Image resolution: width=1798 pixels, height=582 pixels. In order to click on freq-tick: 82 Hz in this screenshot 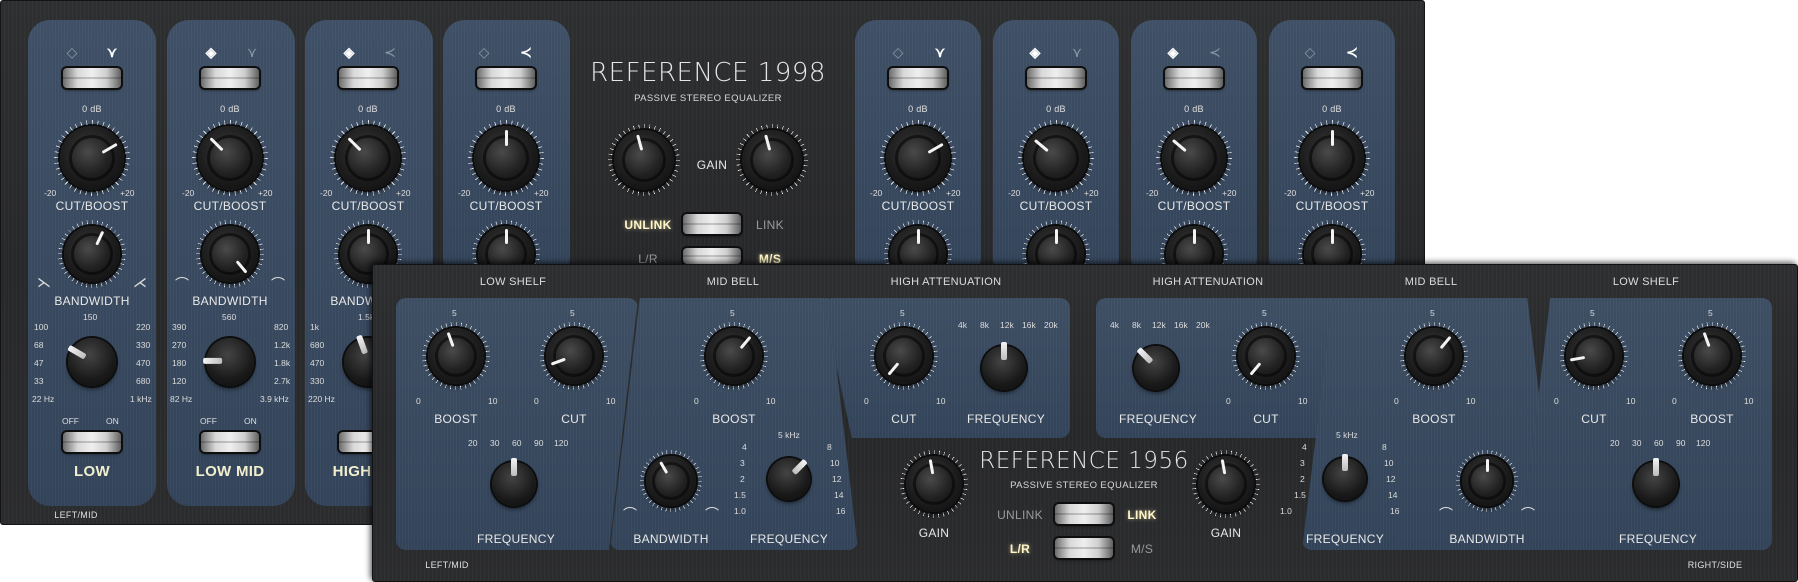, I will do `click(181, 399)`.